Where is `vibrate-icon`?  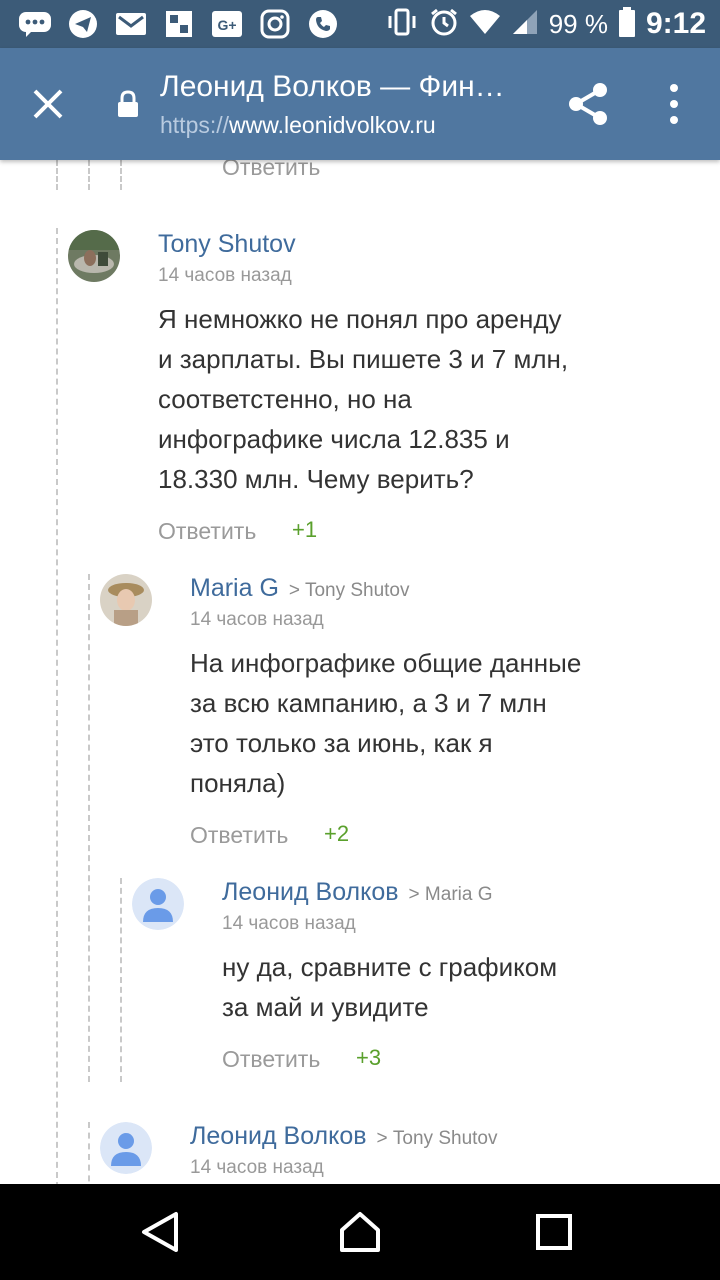
vibrate-icon is located at coordinates (402, 24).